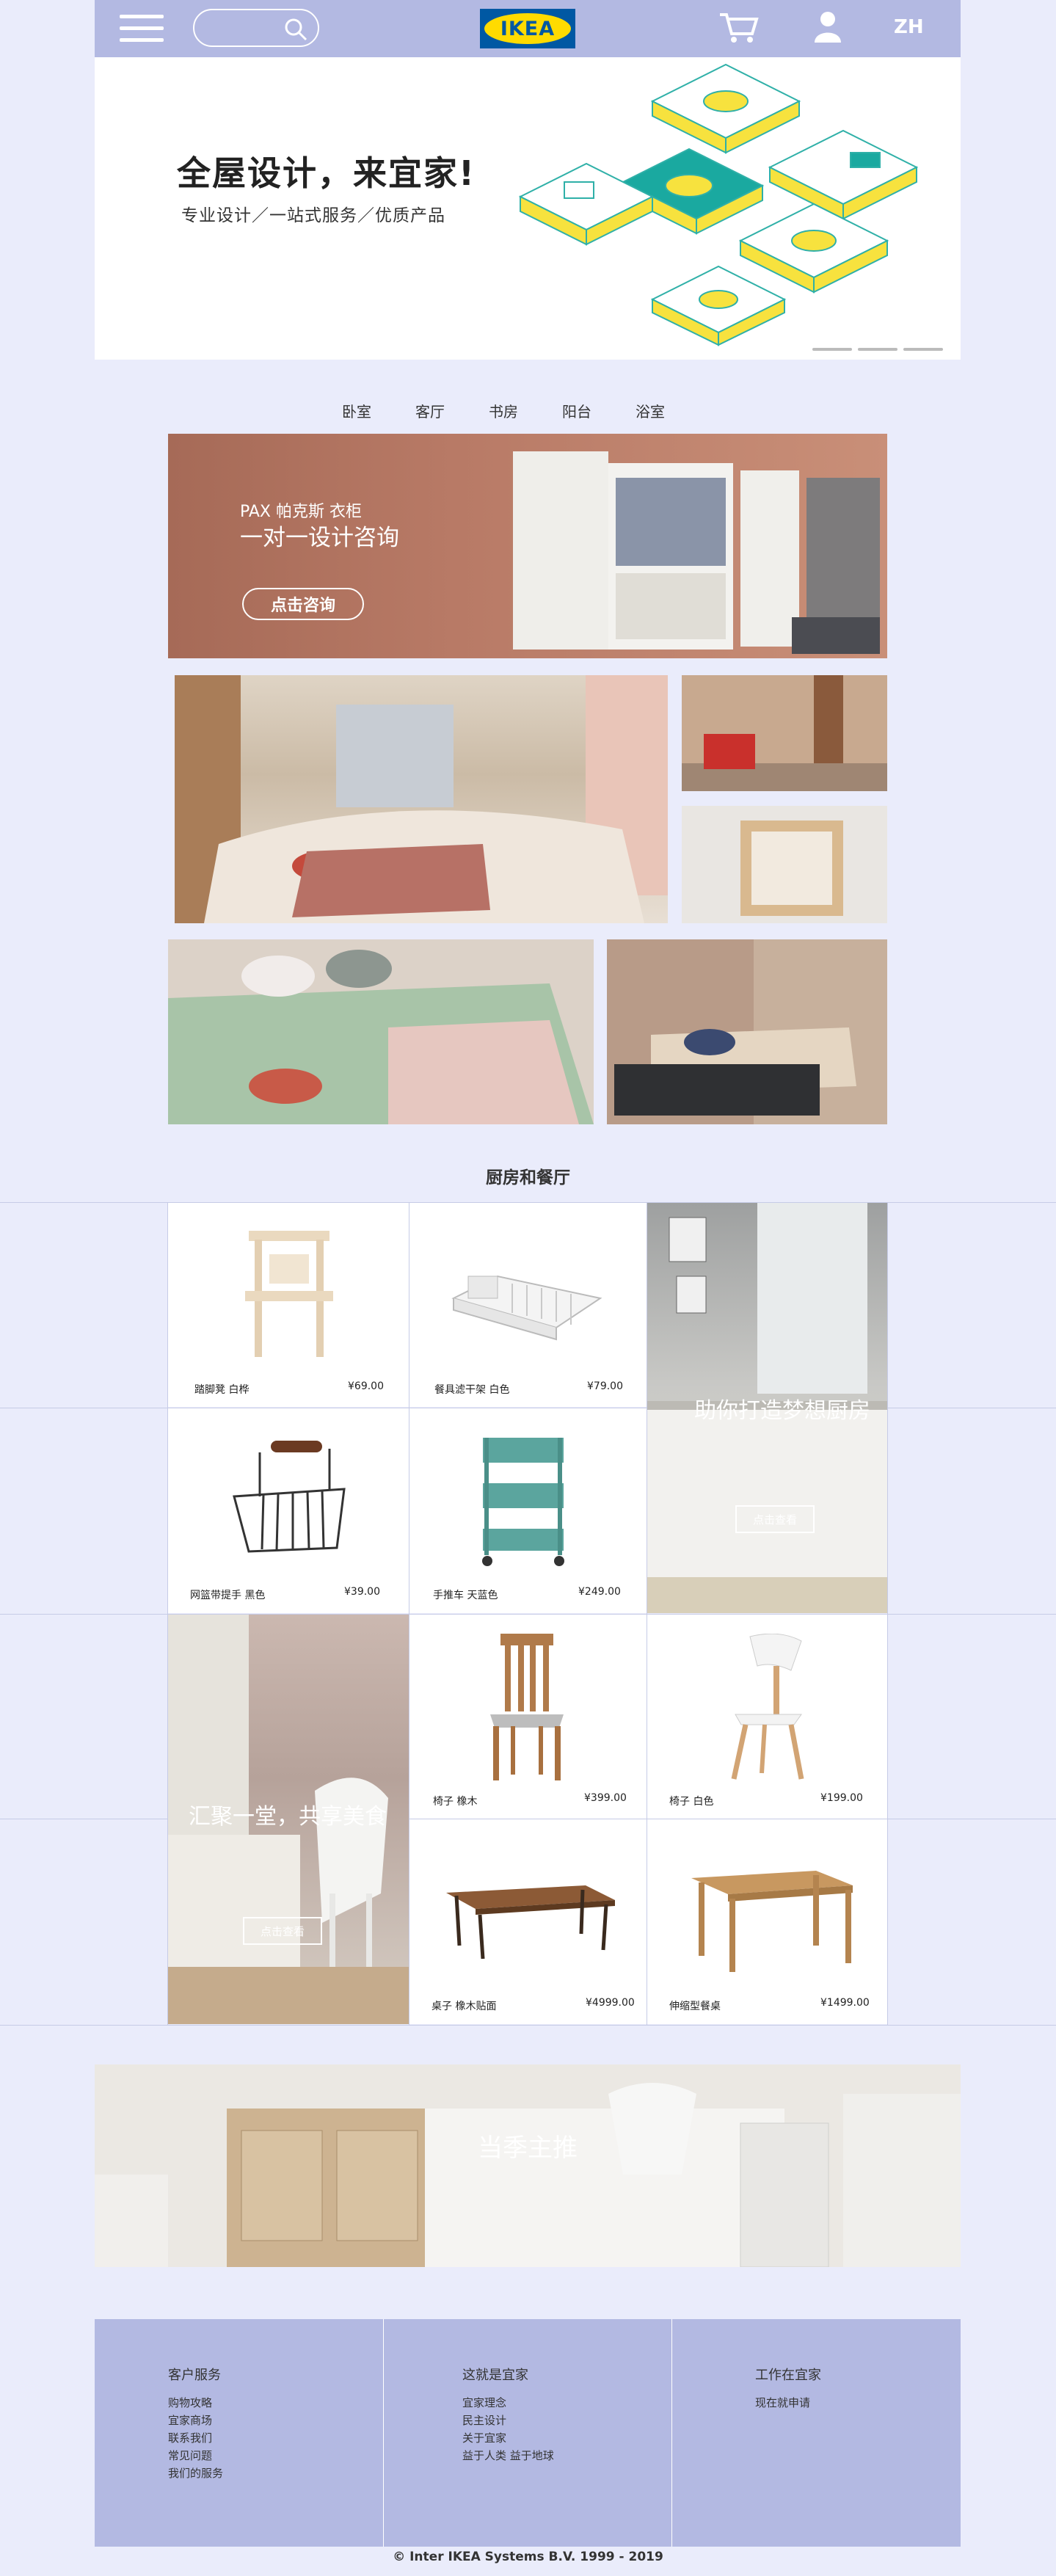 The image size is (1056, 2576). I want to click on search-input, so click(256, 28).